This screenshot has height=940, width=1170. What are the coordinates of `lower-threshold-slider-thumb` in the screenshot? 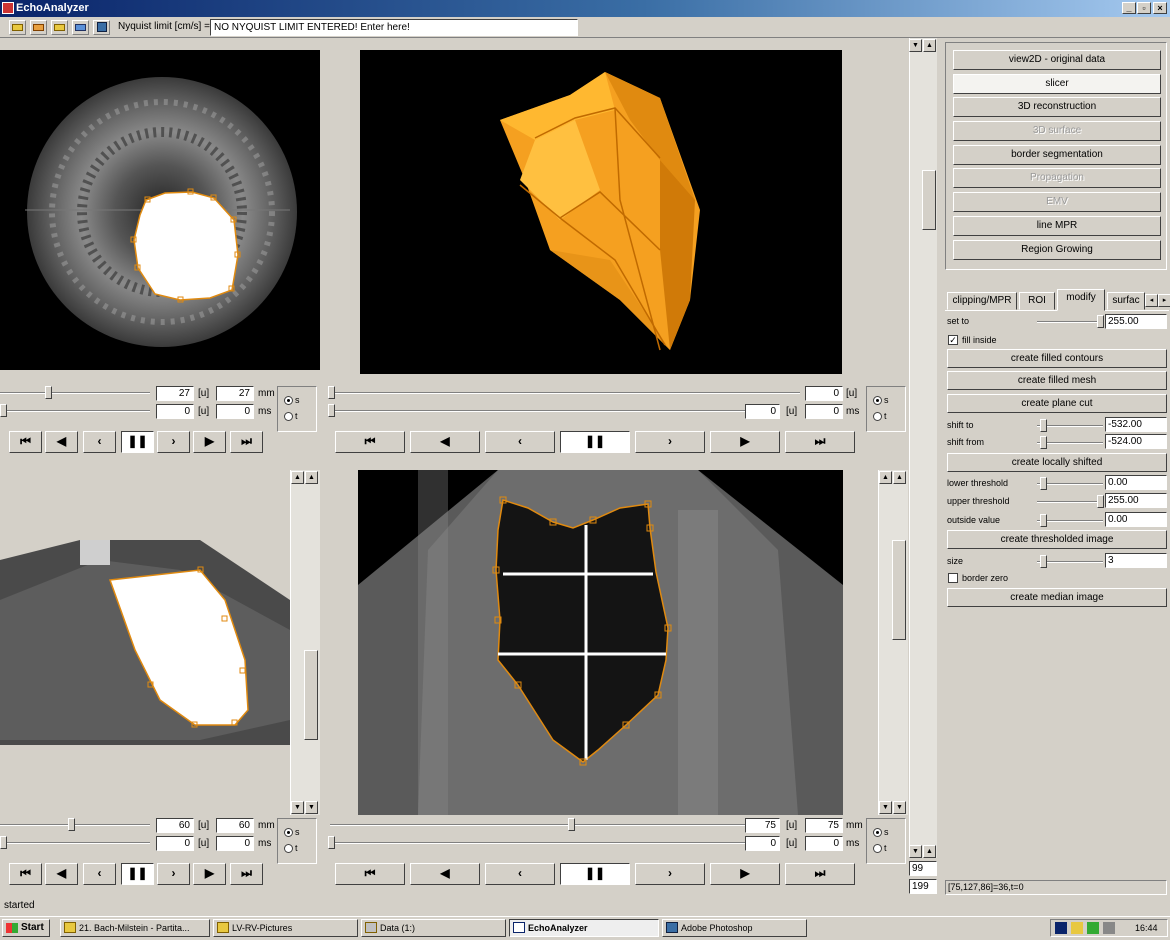 It's located at (1043, 483).